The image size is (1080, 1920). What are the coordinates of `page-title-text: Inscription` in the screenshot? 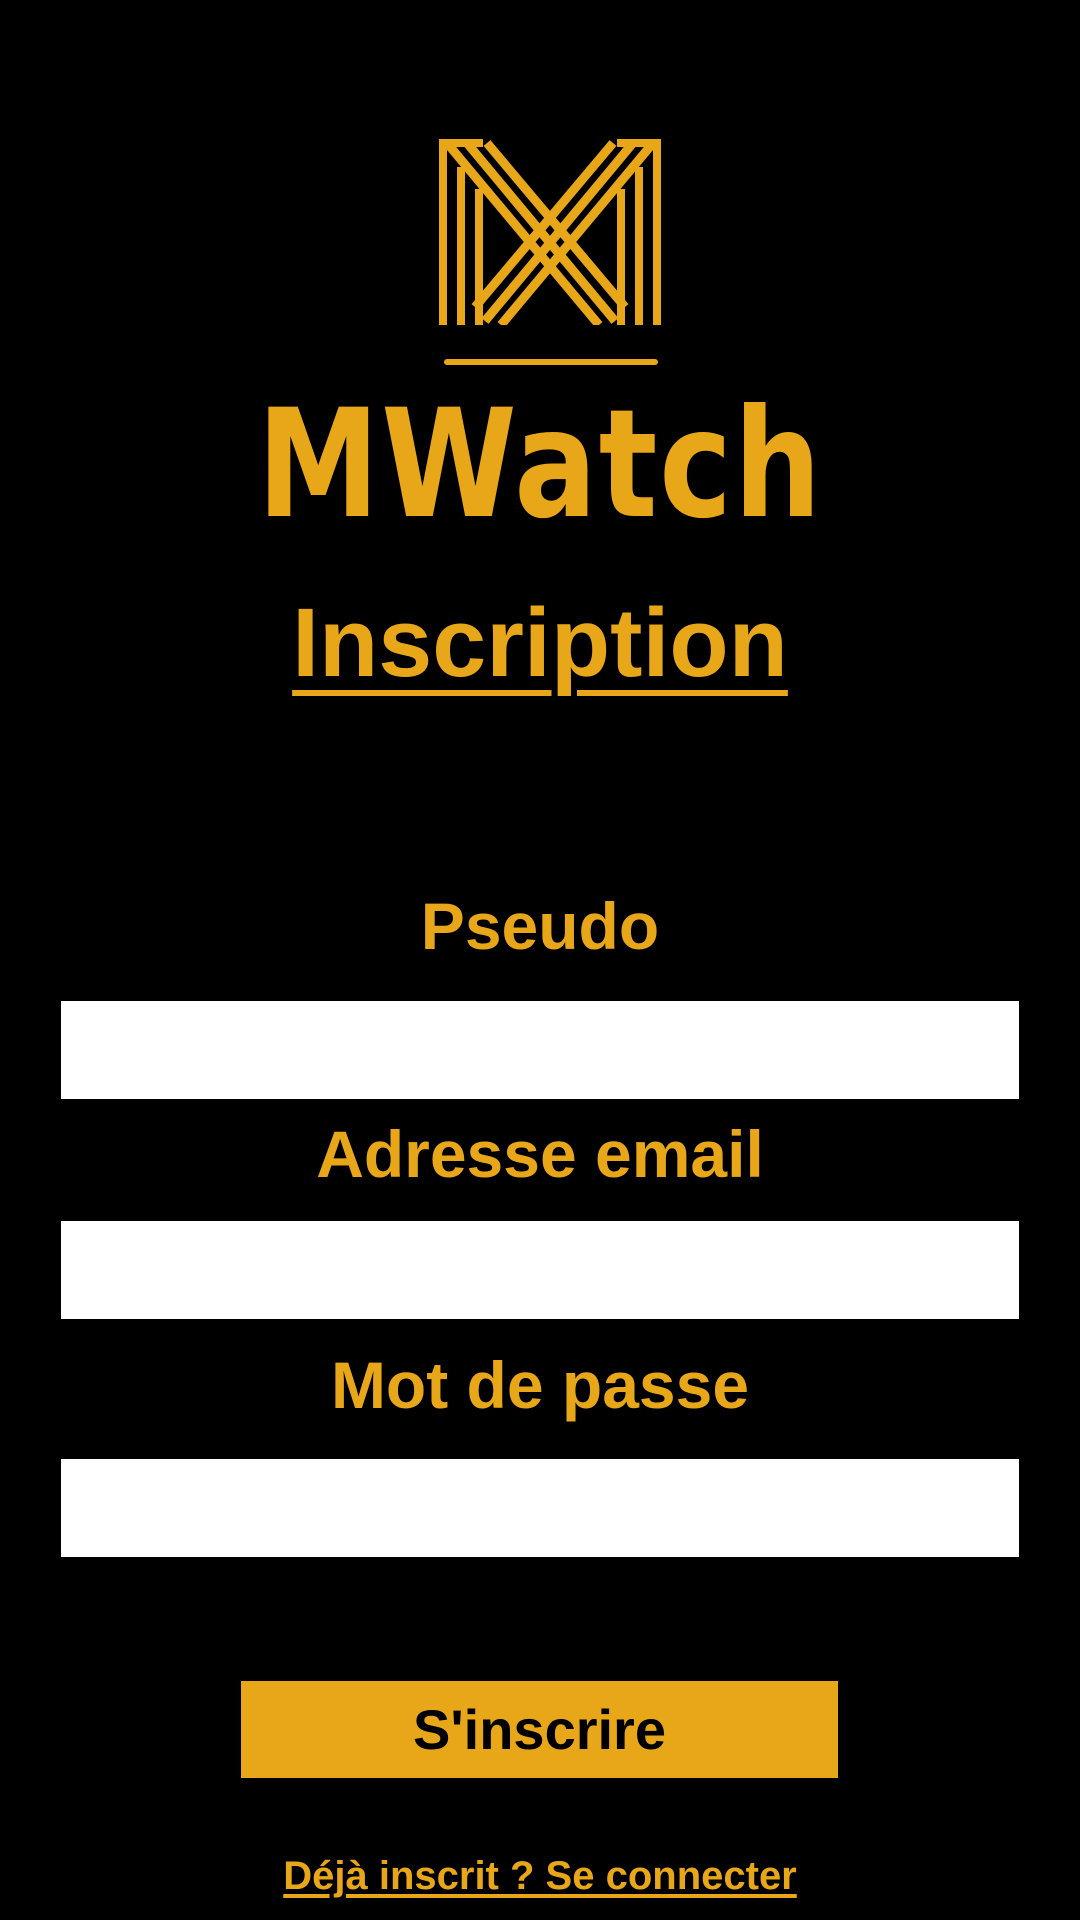 It's located at (540, 642).